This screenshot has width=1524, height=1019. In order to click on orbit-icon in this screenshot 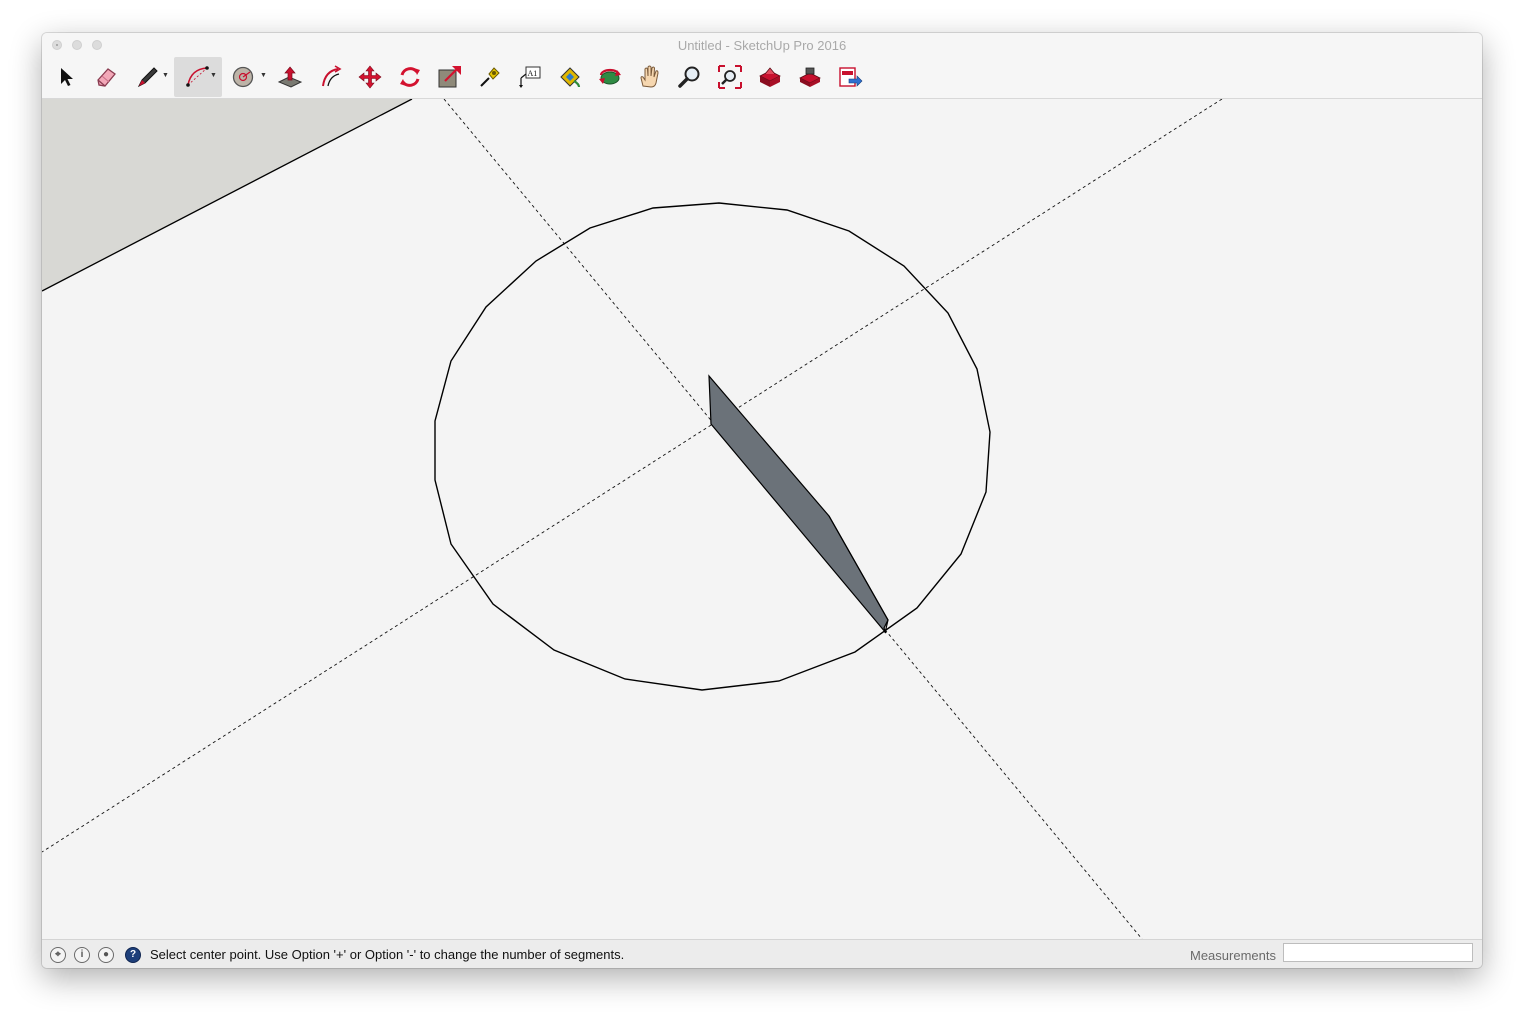, I will do `click(610, 76)`.